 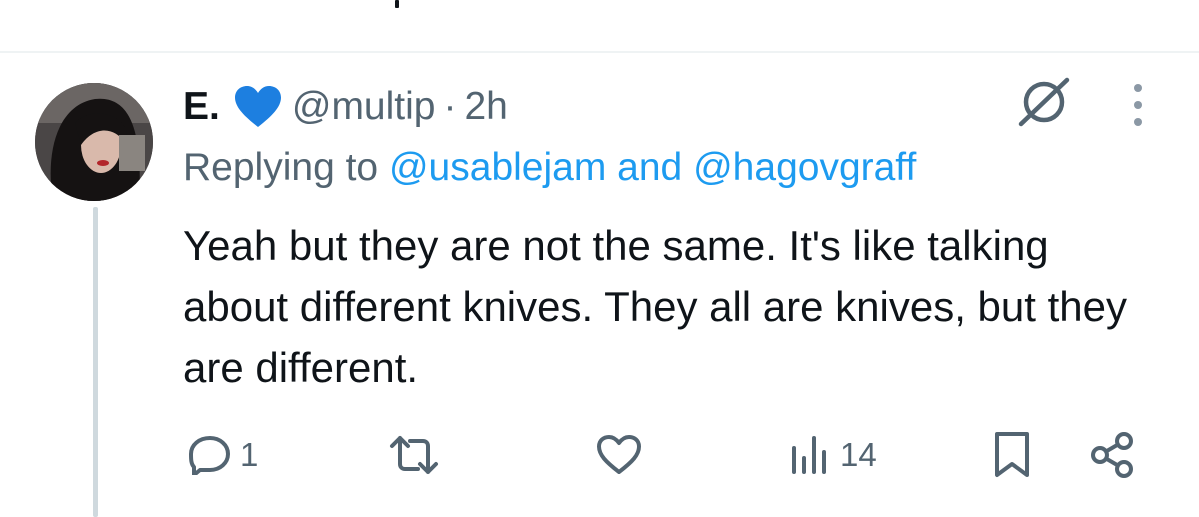 I want to click on replying-to: Replying to @usablejam and @hagovgraff, so click(x=549, y=168).